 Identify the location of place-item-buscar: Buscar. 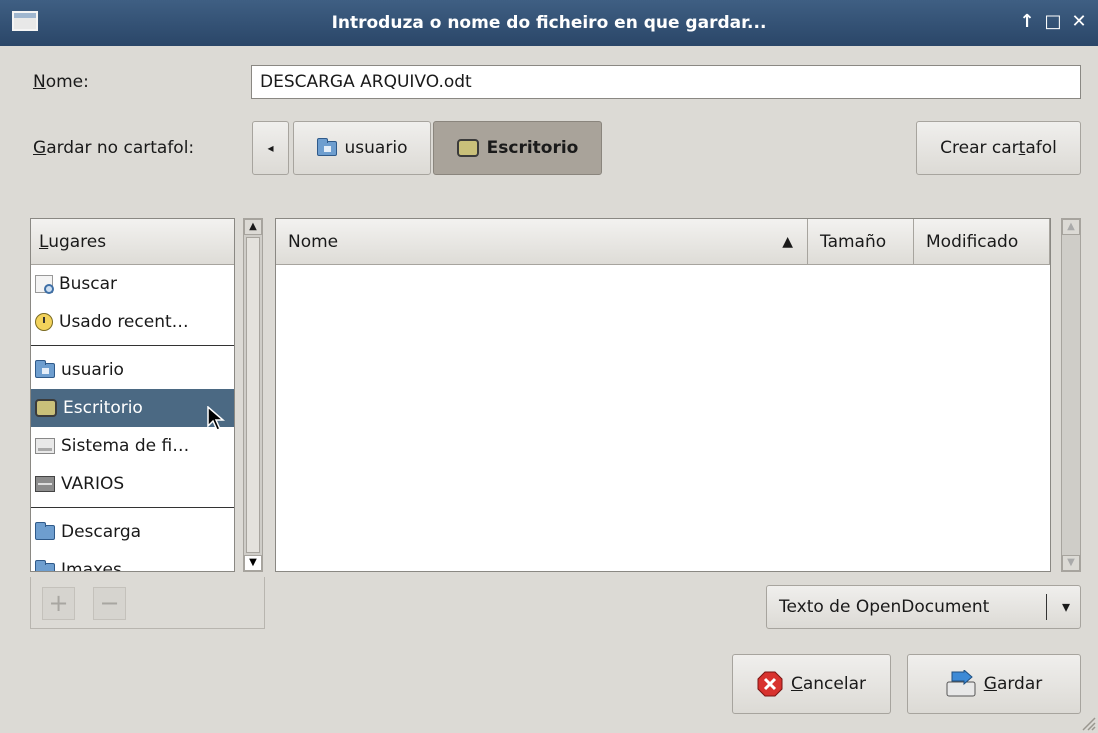
(132, 284).